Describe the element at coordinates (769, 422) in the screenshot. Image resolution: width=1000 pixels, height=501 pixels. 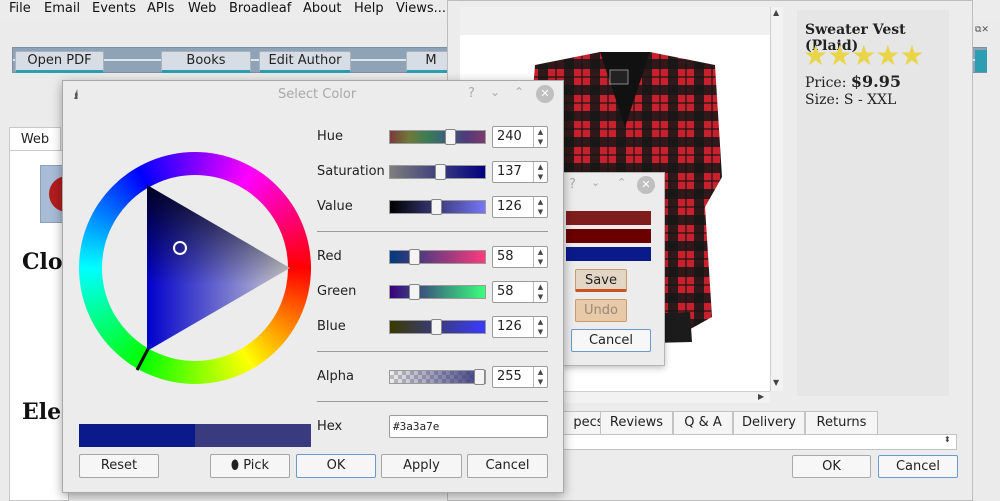
I see `tab-delivery: Delivery` at that location.